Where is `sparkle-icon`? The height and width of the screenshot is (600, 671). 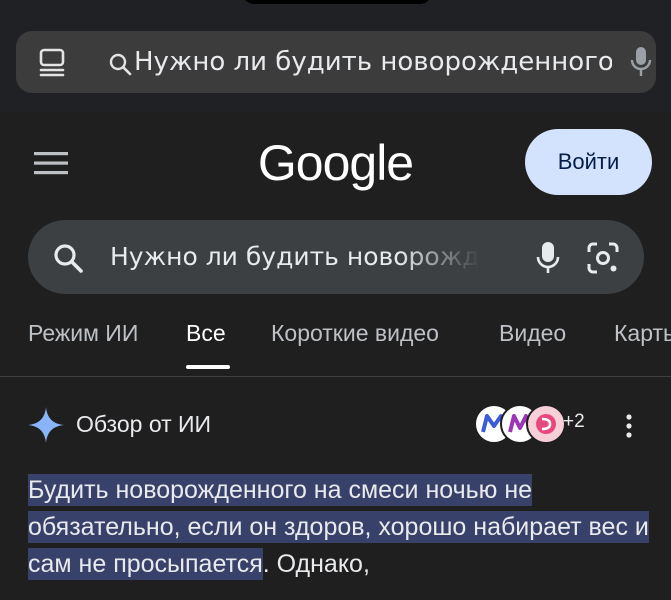
sparkle-icon is located at coordinates (46, 427).